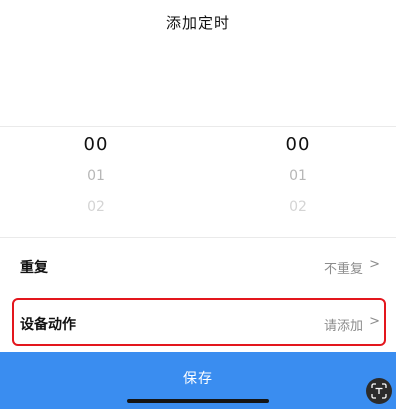  What do you see at coordinates (96, 207) in the screenshot?
I see `hour-option: 02` at bounding box center [96, 207].